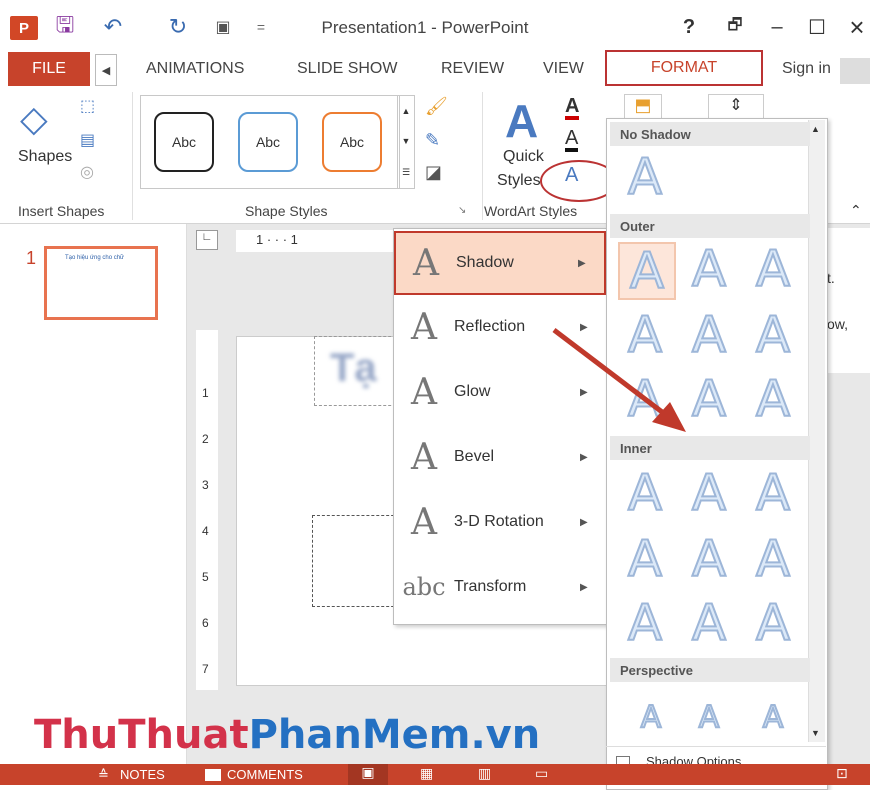  What do you see at coordinates (433, 172) in the screenshot?
I see `shape-effects-icon: ◪` at bounding box center [433, 172].